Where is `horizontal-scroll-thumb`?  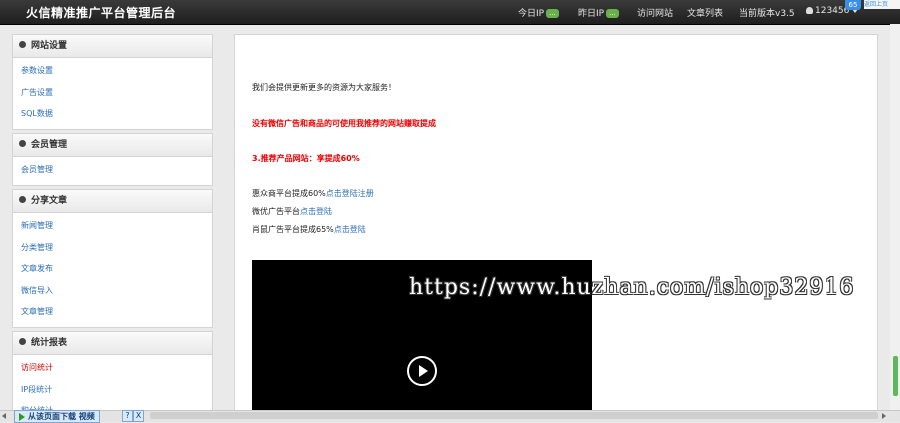
horizontal-scroll-thumb is located at coordinates (514, 415).